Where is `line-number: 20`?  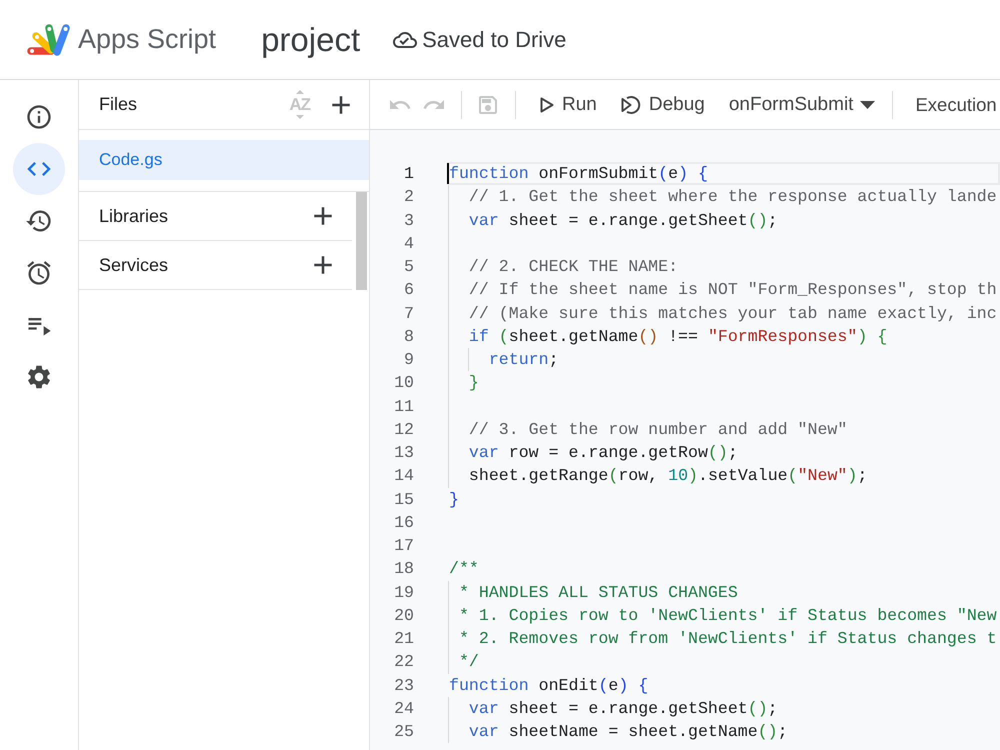
line-number: 20 is located at coordinates (403, 615).